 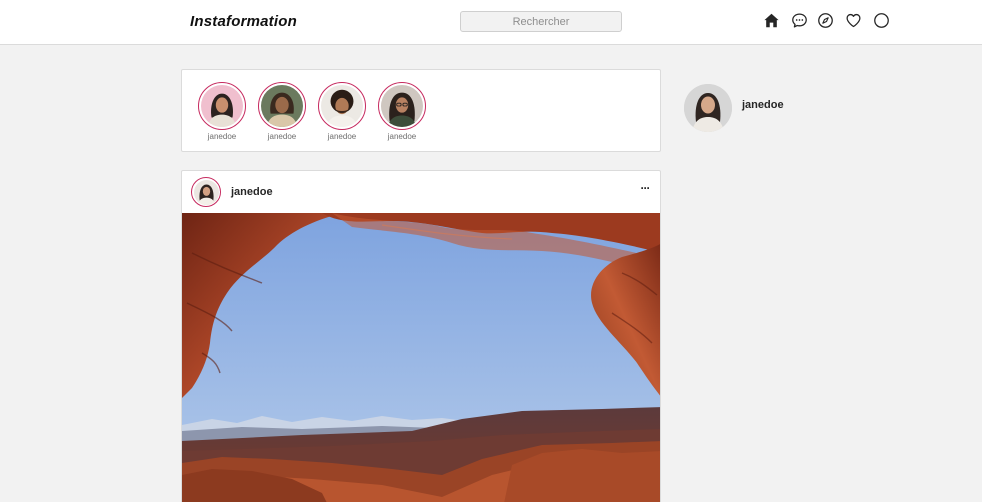 I want to click on top-navigation-bar: Instaformation, so click(x=491, y=22).